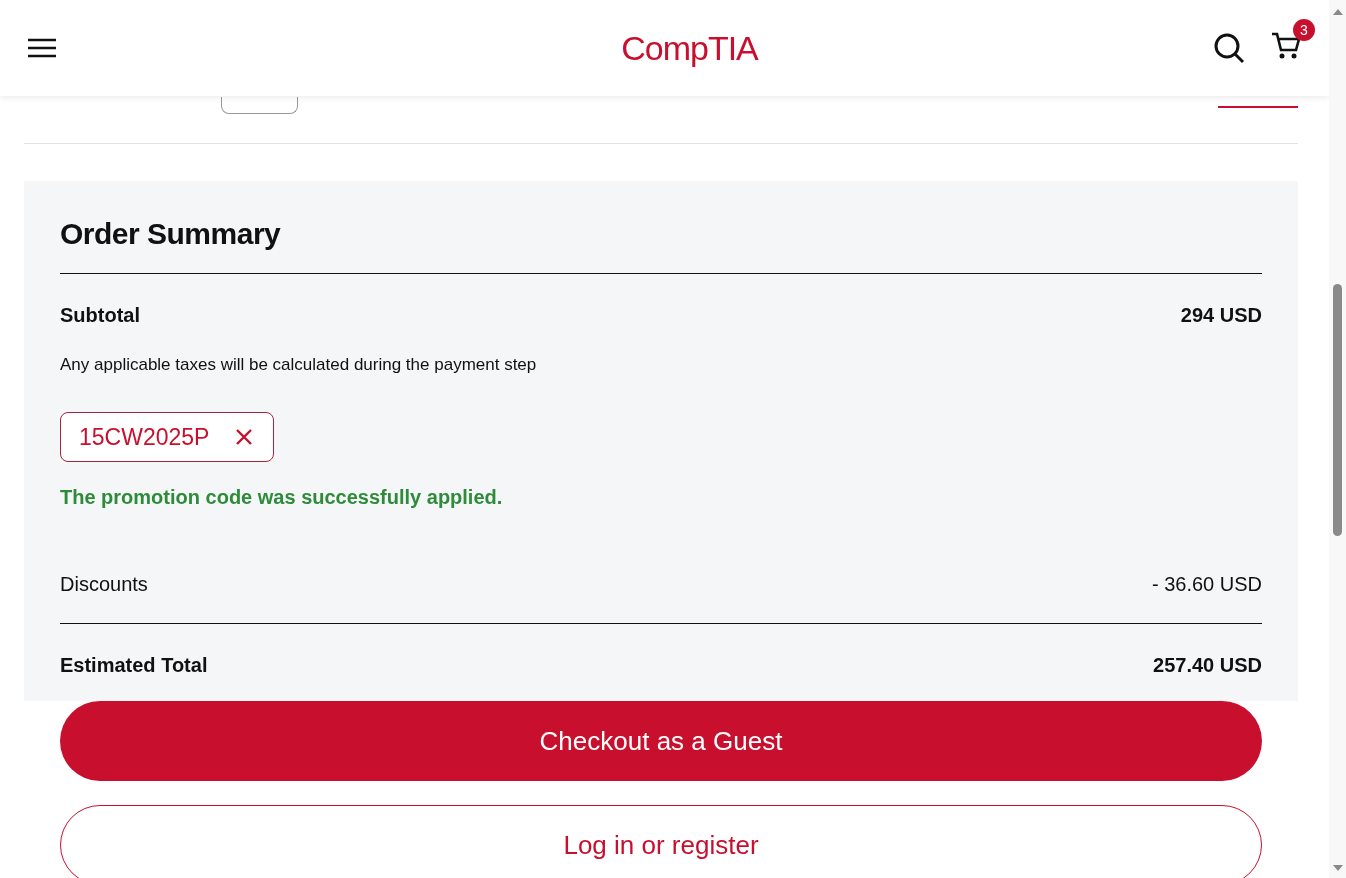 Image resolution: width=1346 pixels, height=878 pixels. What do you see at coordinates (1229, 48) in the screenshot?
I see `search-icon` at bounding box center [1229, 48].